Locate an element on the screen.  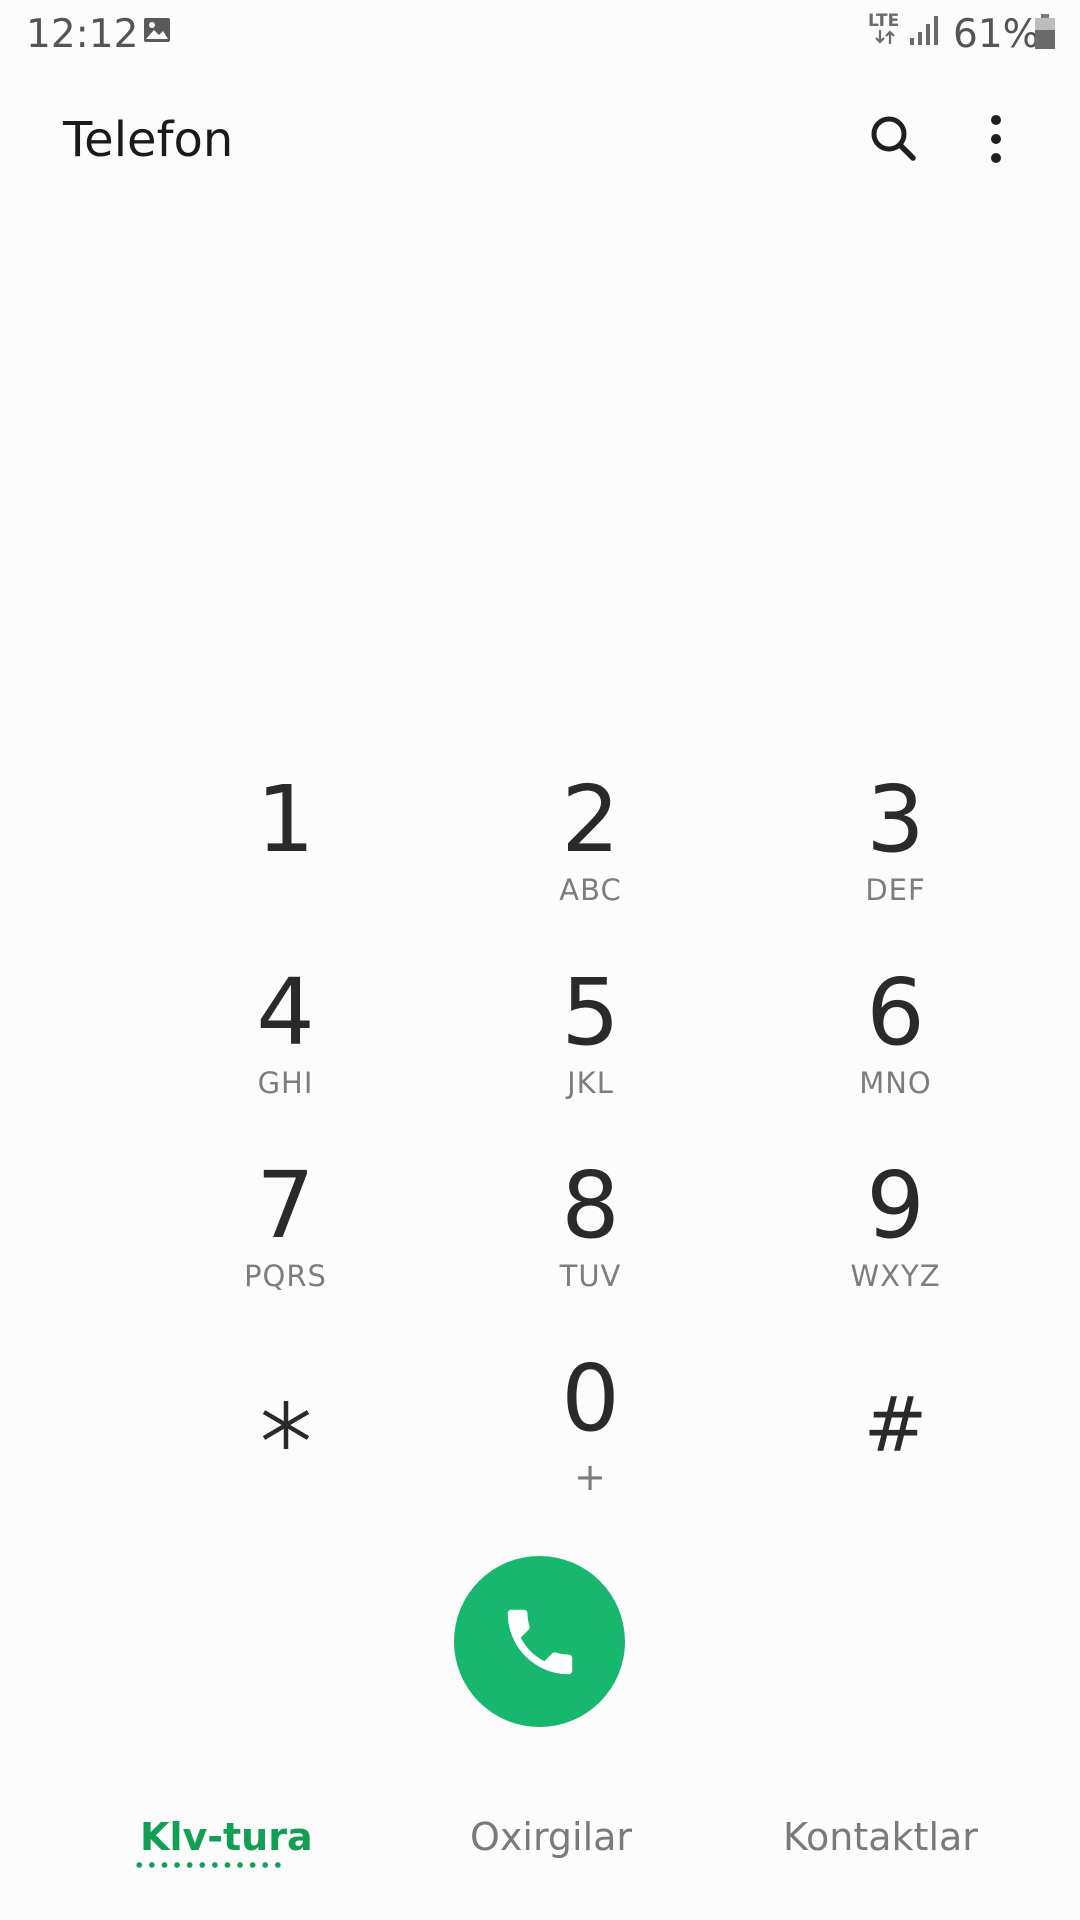
app-header: Telefon is located at coordinates (540, 140).